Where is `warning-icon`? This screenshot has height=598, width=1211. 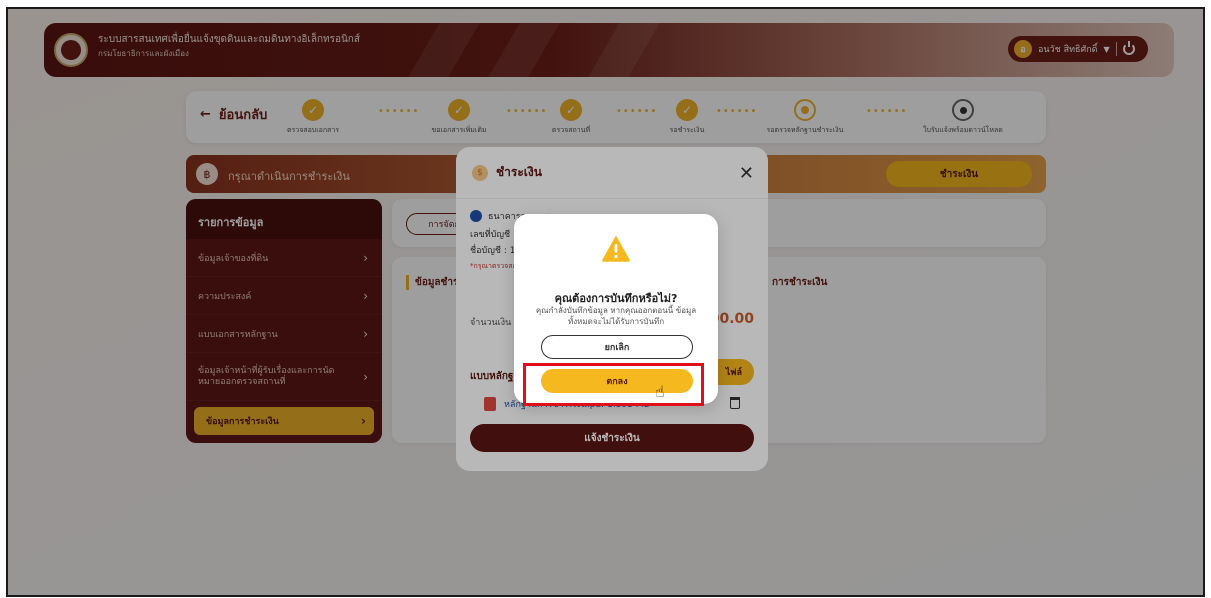 warning-icon is located at coordinates (616, 249).